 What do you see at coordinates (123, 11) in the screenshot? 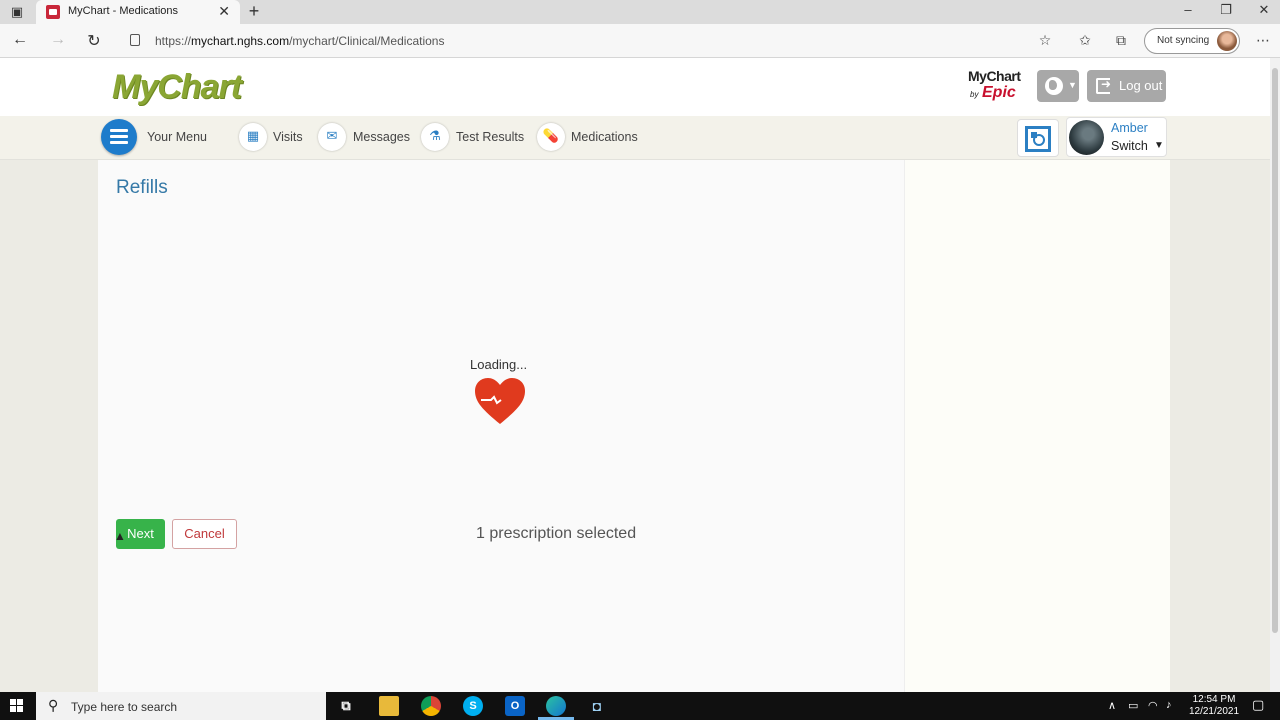
I see `tab-title: MyChart - Medications` at bounding box center [123, 11].